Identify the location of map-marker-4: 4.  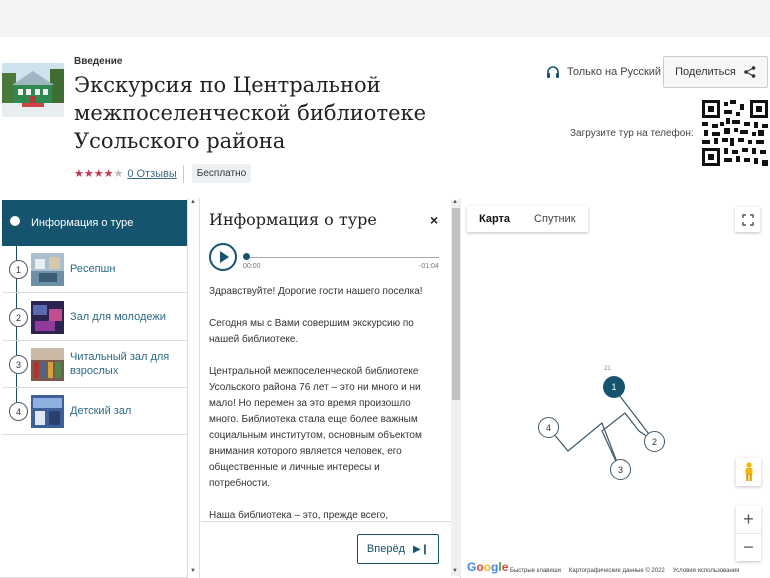
(548, 427).